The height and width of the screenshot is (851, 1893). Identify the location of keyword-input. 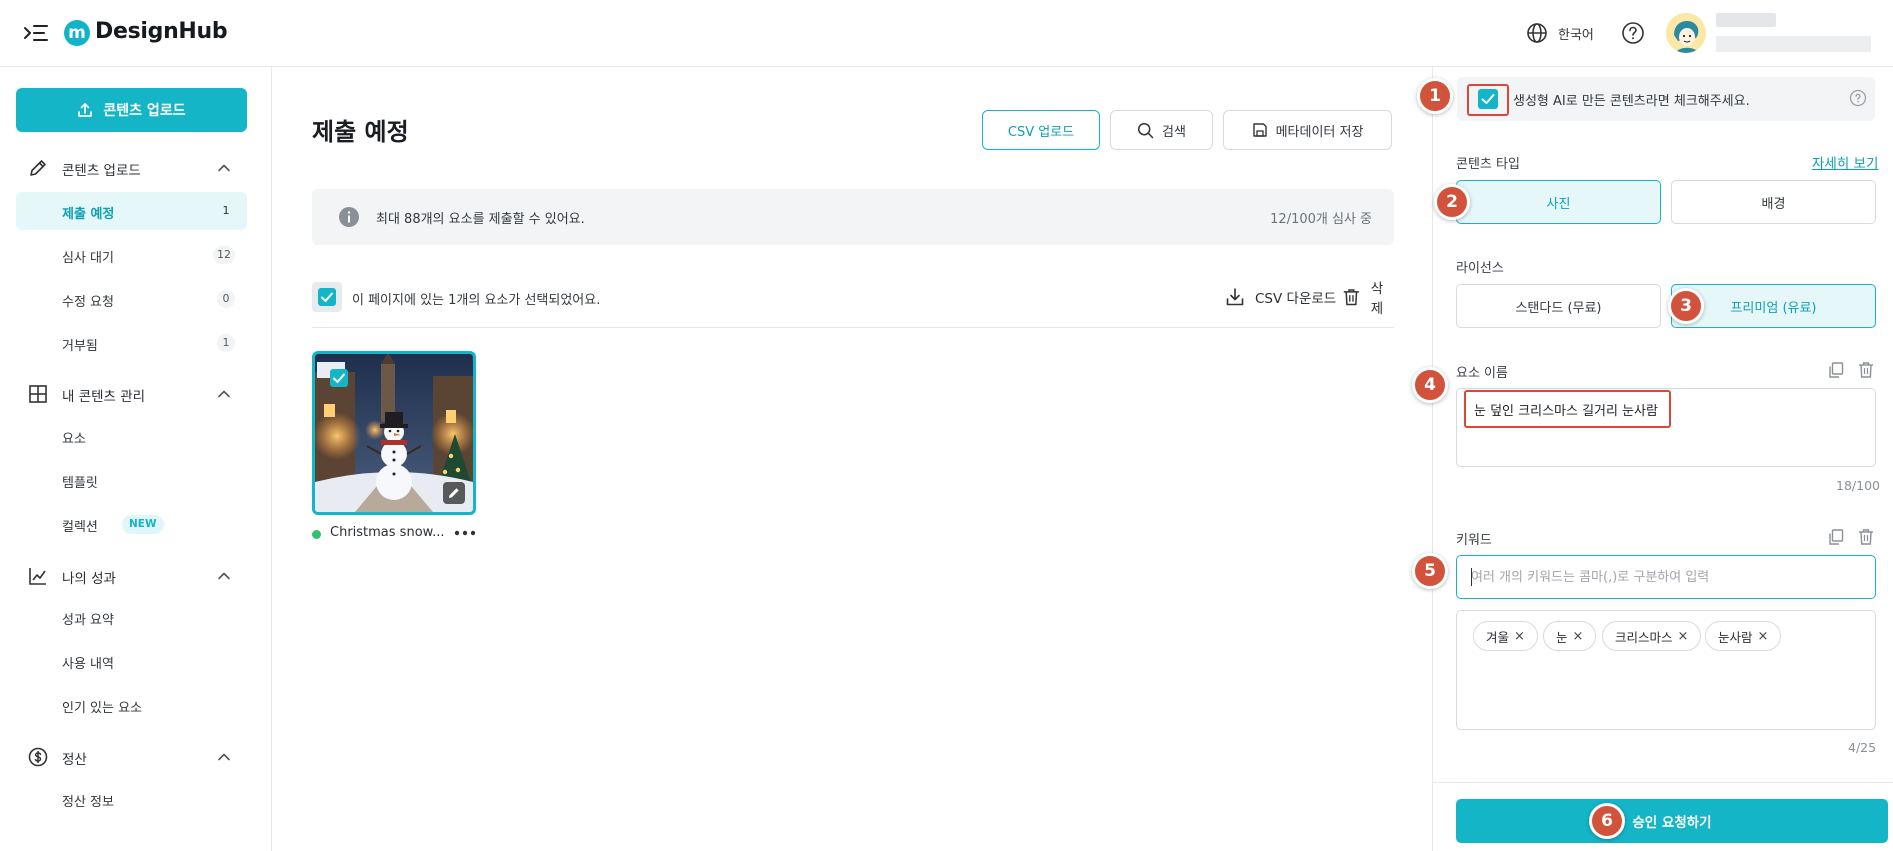
(1666, 577).